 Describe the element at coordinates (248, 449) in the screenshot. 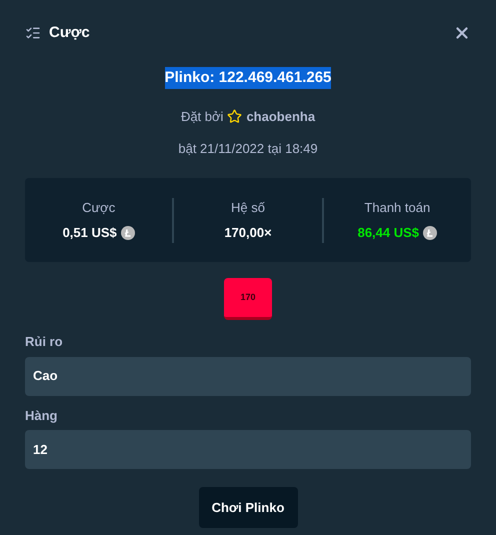

I see `select-field: 12` at that location.